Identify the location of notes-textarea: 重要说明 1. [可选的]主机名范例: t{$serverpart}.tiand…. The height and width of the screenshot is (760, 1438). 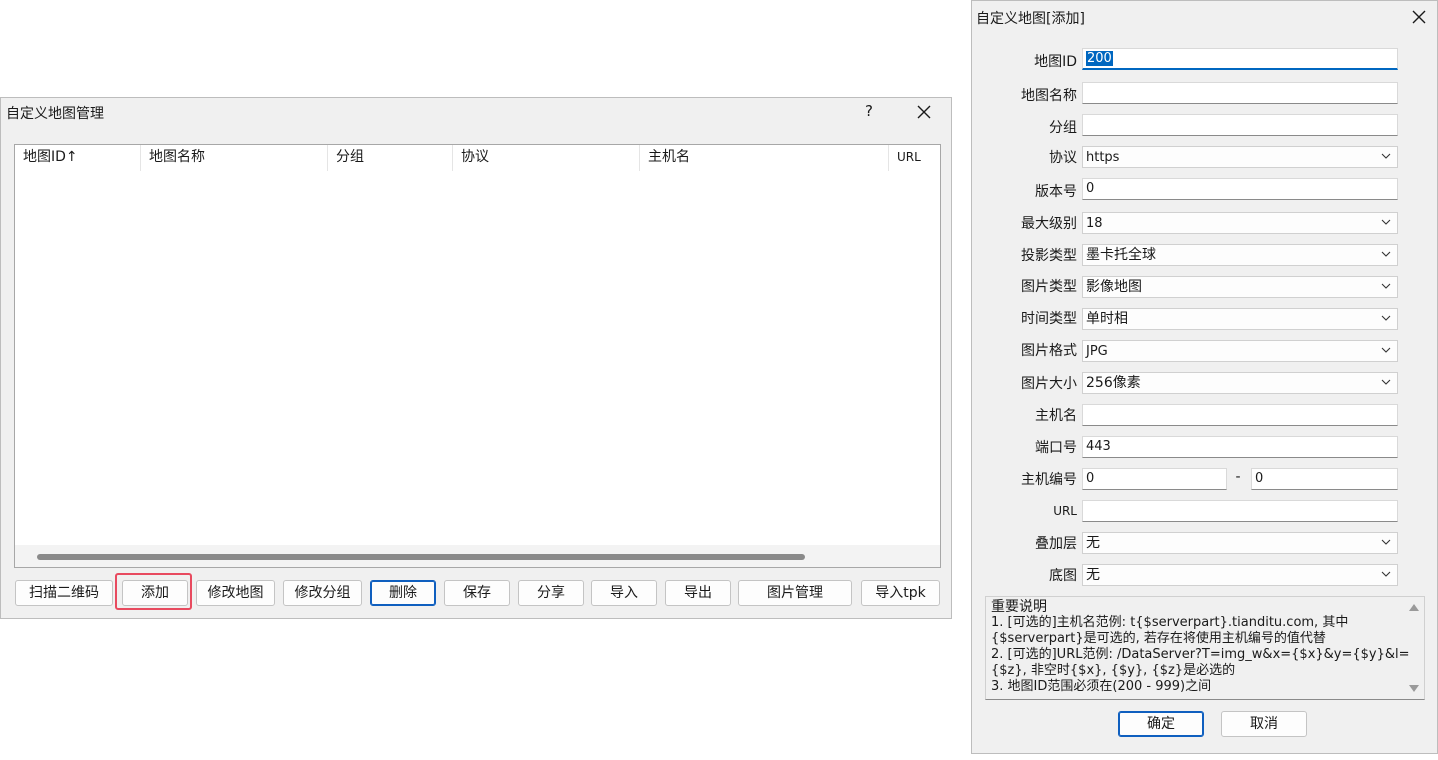
(1205, 648).